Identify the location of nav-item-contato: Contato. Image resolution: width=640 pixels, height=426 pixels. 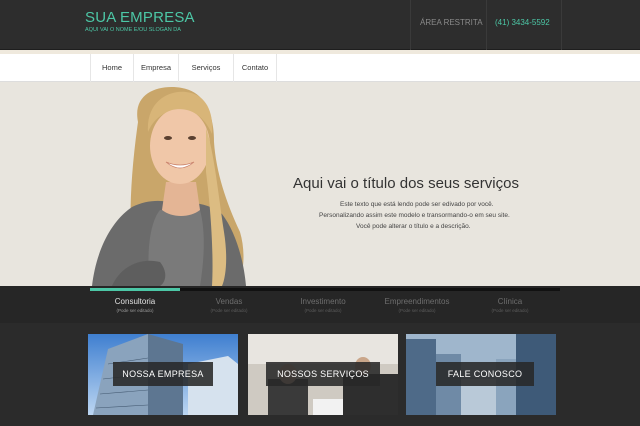
(255, 68).